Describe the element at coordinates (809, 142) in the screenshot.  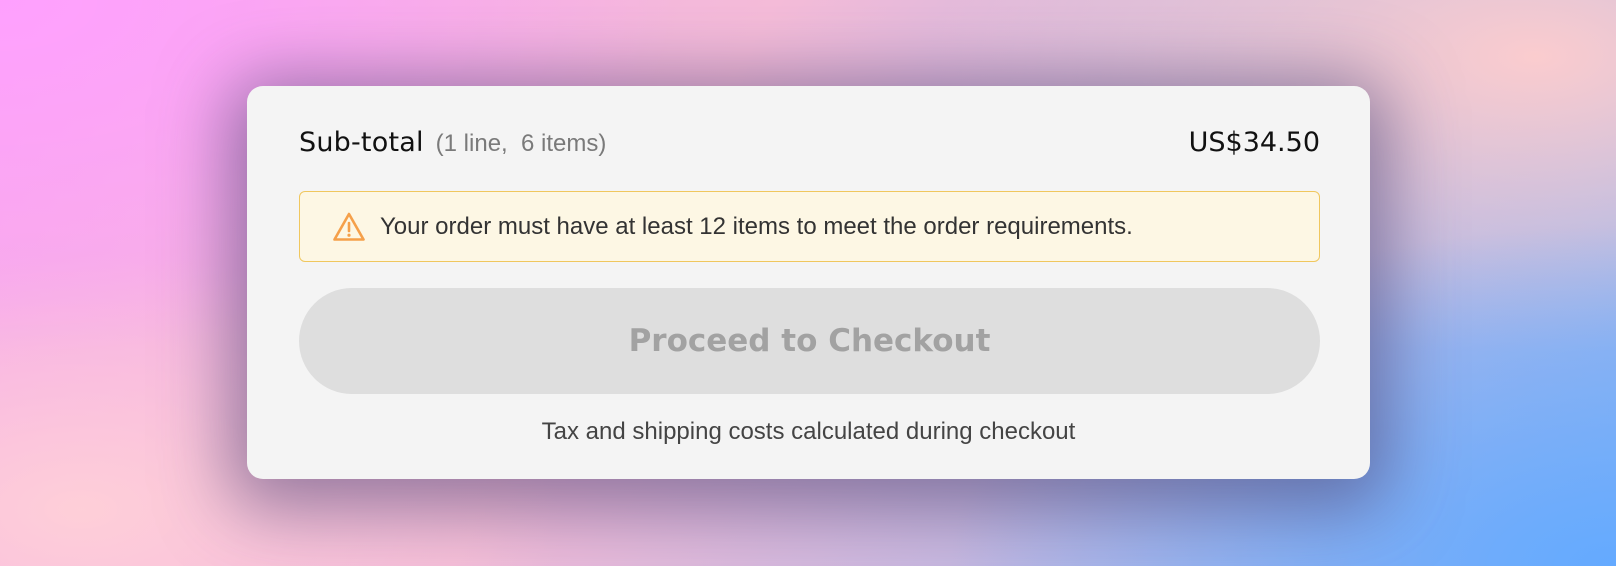
I see `subtotal-row: Sub-total (1 line, 6 items) US$34.50` at that location.